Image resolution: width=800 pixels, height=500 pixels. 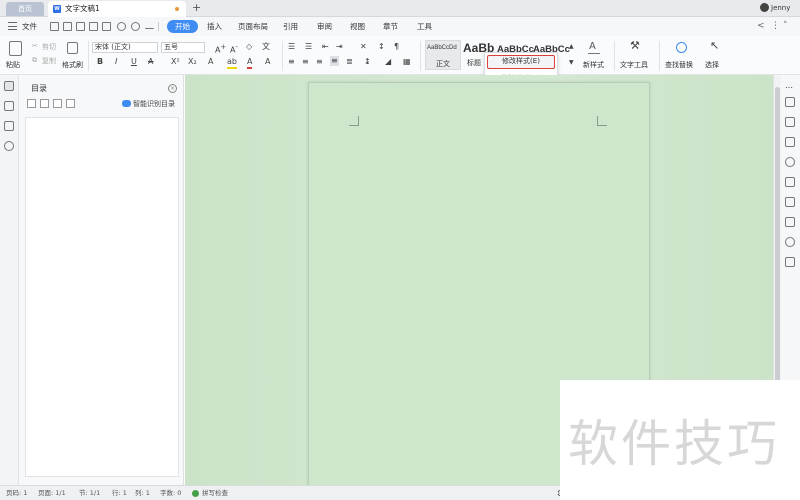 I want to click on customize-toolbar-icon, so click(x=149, y=26).